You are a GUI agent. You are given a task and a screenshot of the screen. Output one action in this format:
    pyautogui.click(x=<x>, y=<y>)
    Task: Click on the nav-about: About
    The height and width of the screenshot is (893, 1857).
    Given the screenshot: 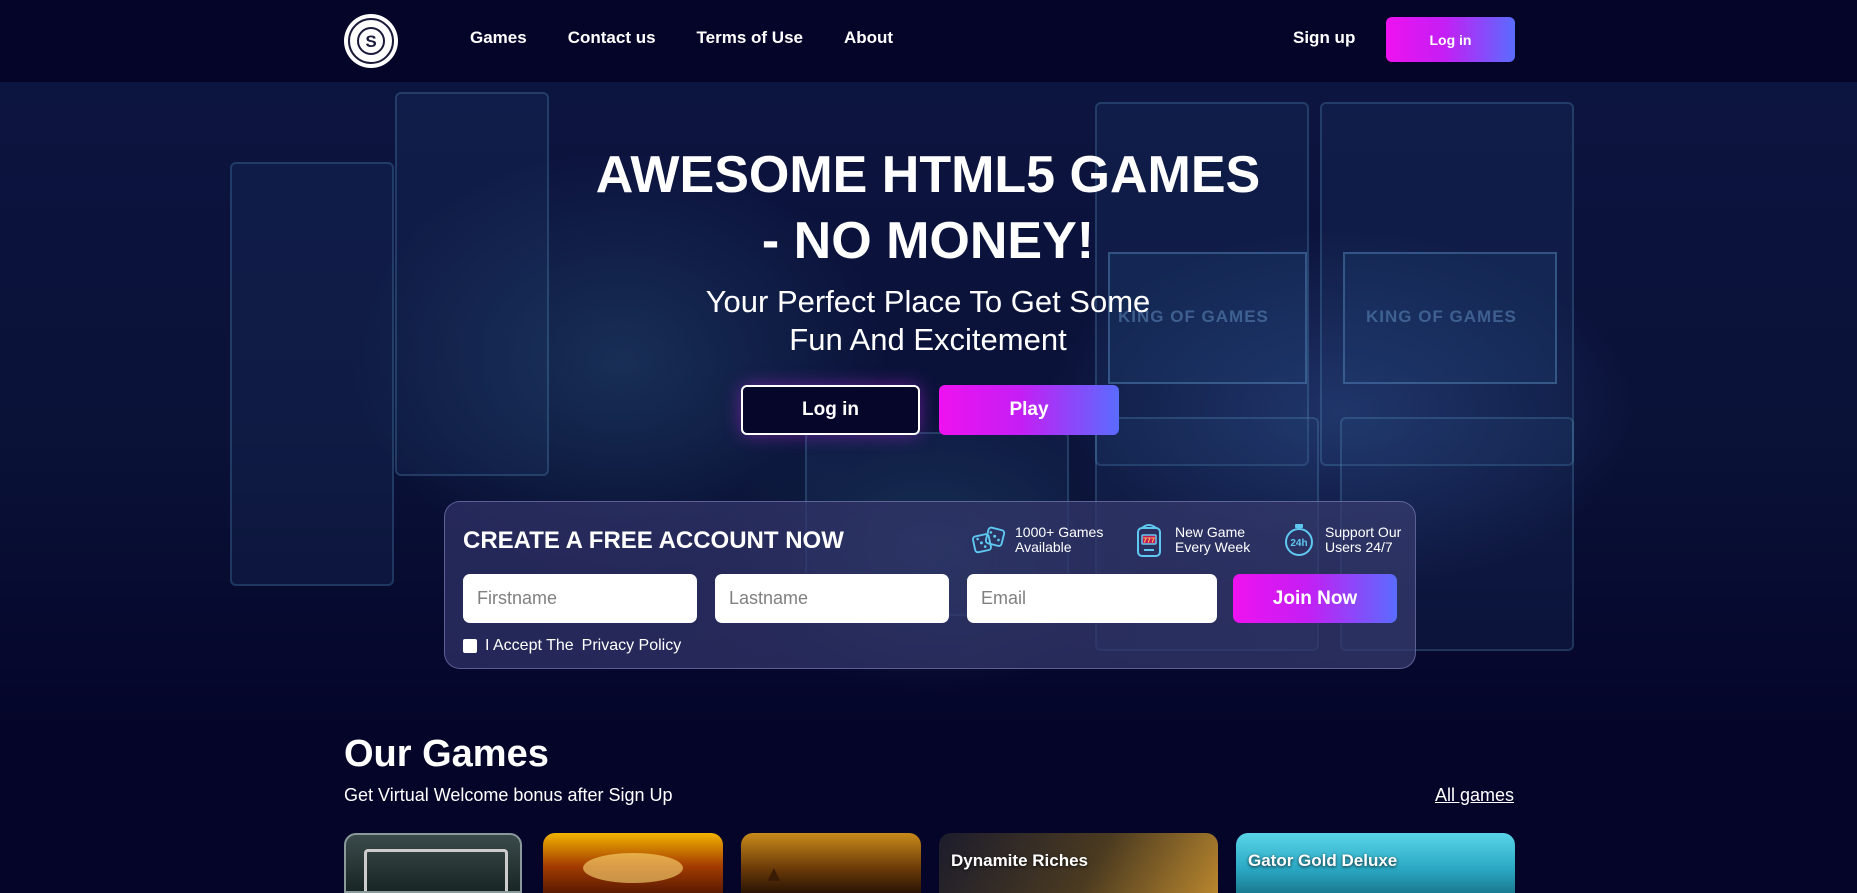 What is the action you would take?
    pyautogui.click(x=868, y=38)
    